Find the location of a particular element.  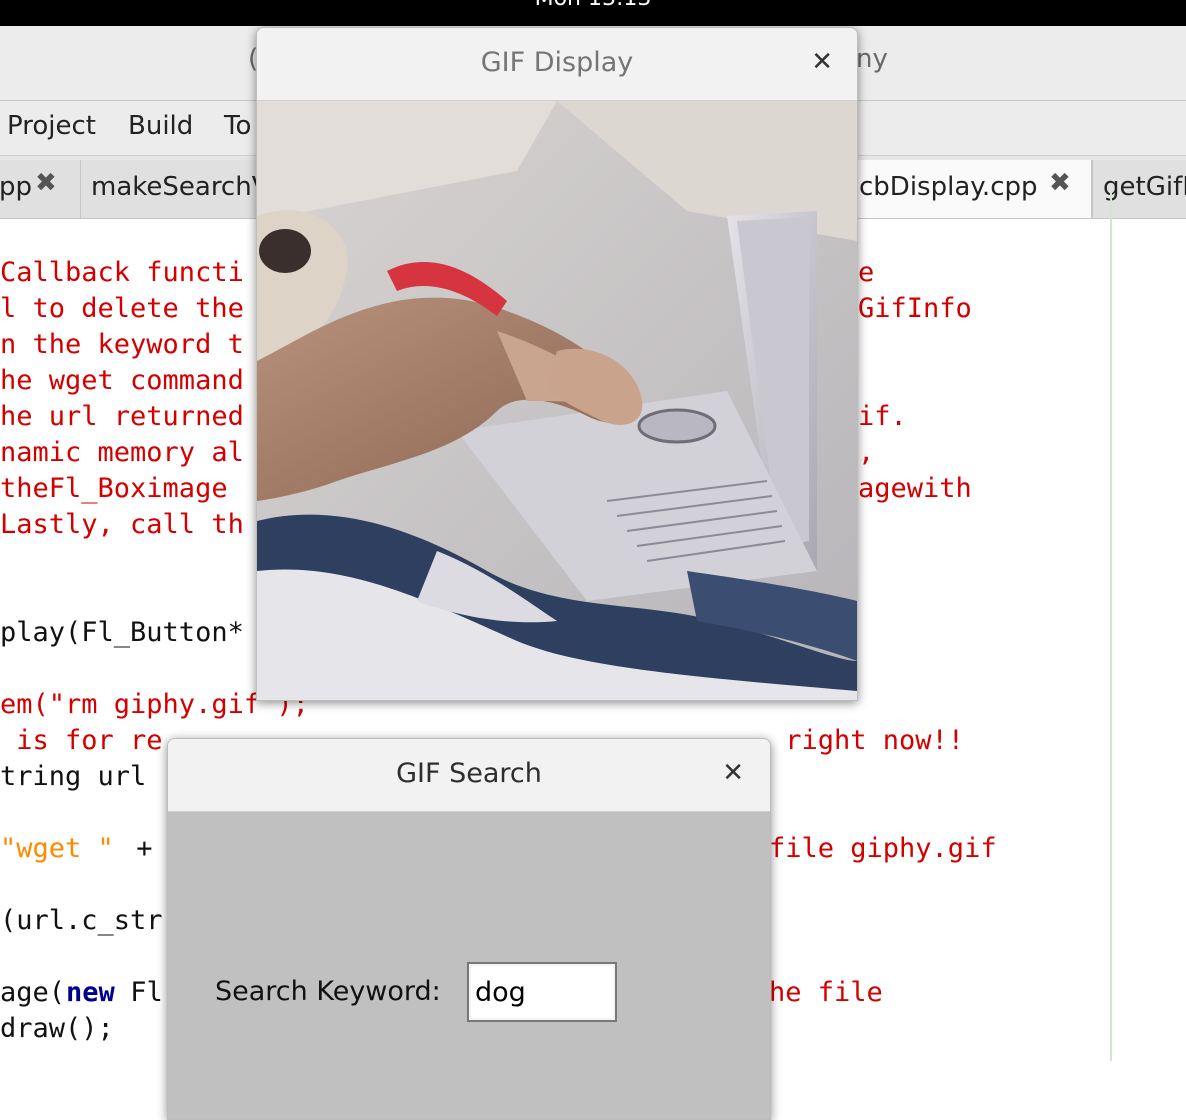

code-line-tail: file giphy.gif is located at coordinates (883, 848).